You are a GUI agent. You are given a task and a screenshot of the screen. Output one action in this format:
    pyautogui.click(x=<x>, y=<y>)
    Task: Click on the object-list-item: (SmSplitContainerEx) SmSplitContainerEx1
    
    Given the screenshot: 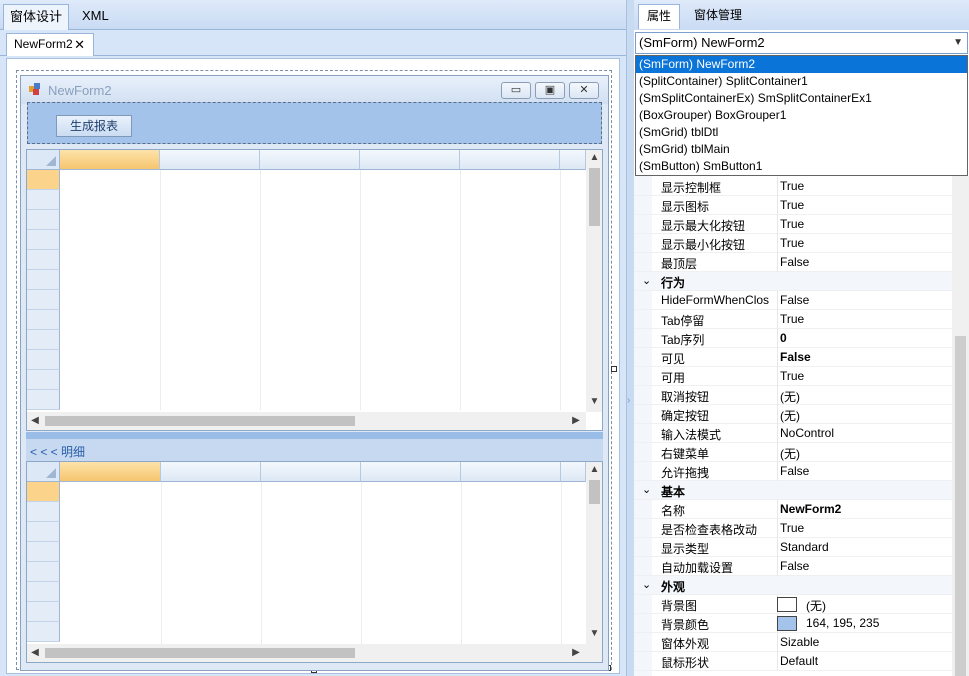 What is the action you would take?
    pyautogui.click(x=801, y=98)
    